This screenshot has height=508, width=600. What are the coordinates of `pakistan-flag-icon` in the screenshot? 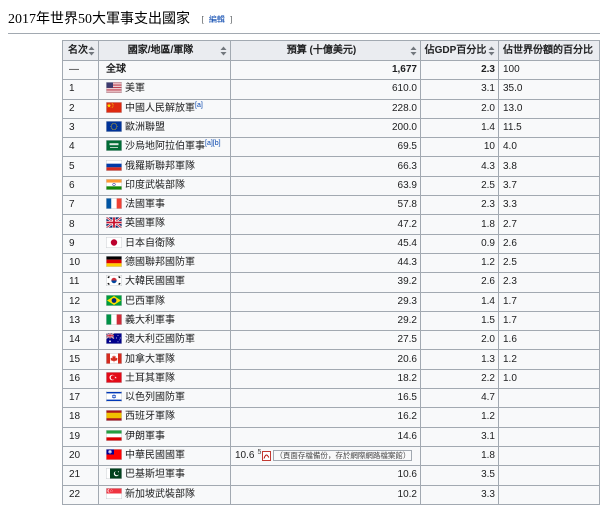 It's located at (114, 474).